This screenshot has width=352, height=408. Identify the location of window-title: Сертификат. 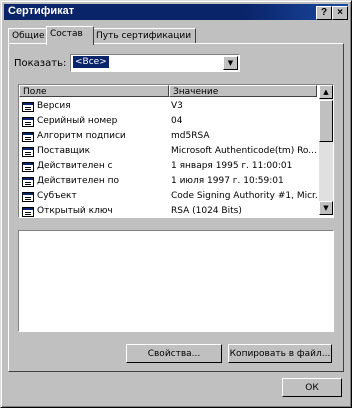
(41, 11).